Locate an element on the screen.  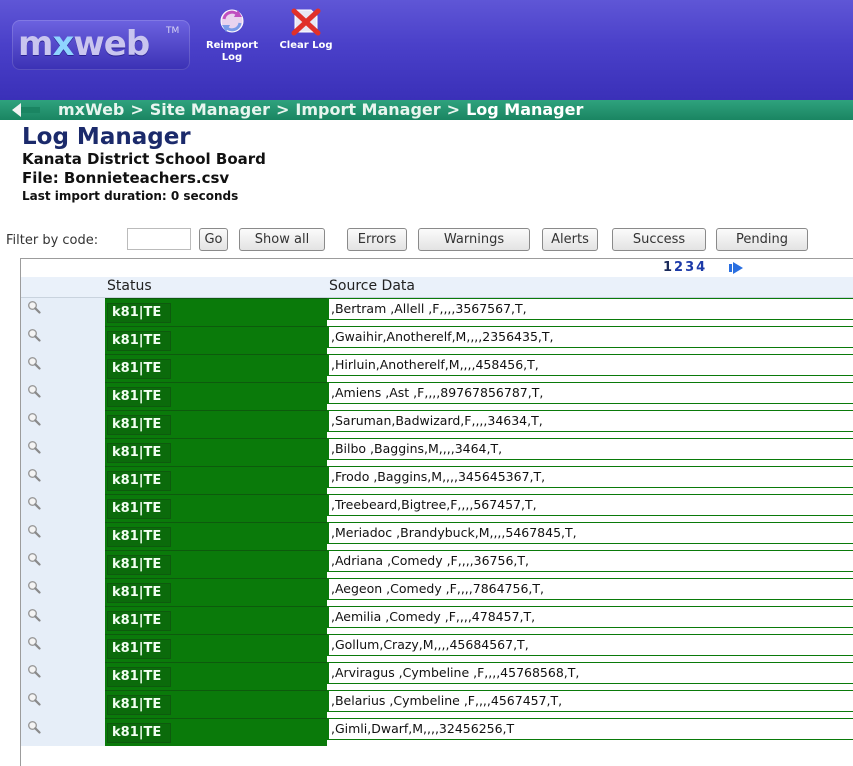
school-board-name: Kanata District School Board is located at coordinates (144, 159).